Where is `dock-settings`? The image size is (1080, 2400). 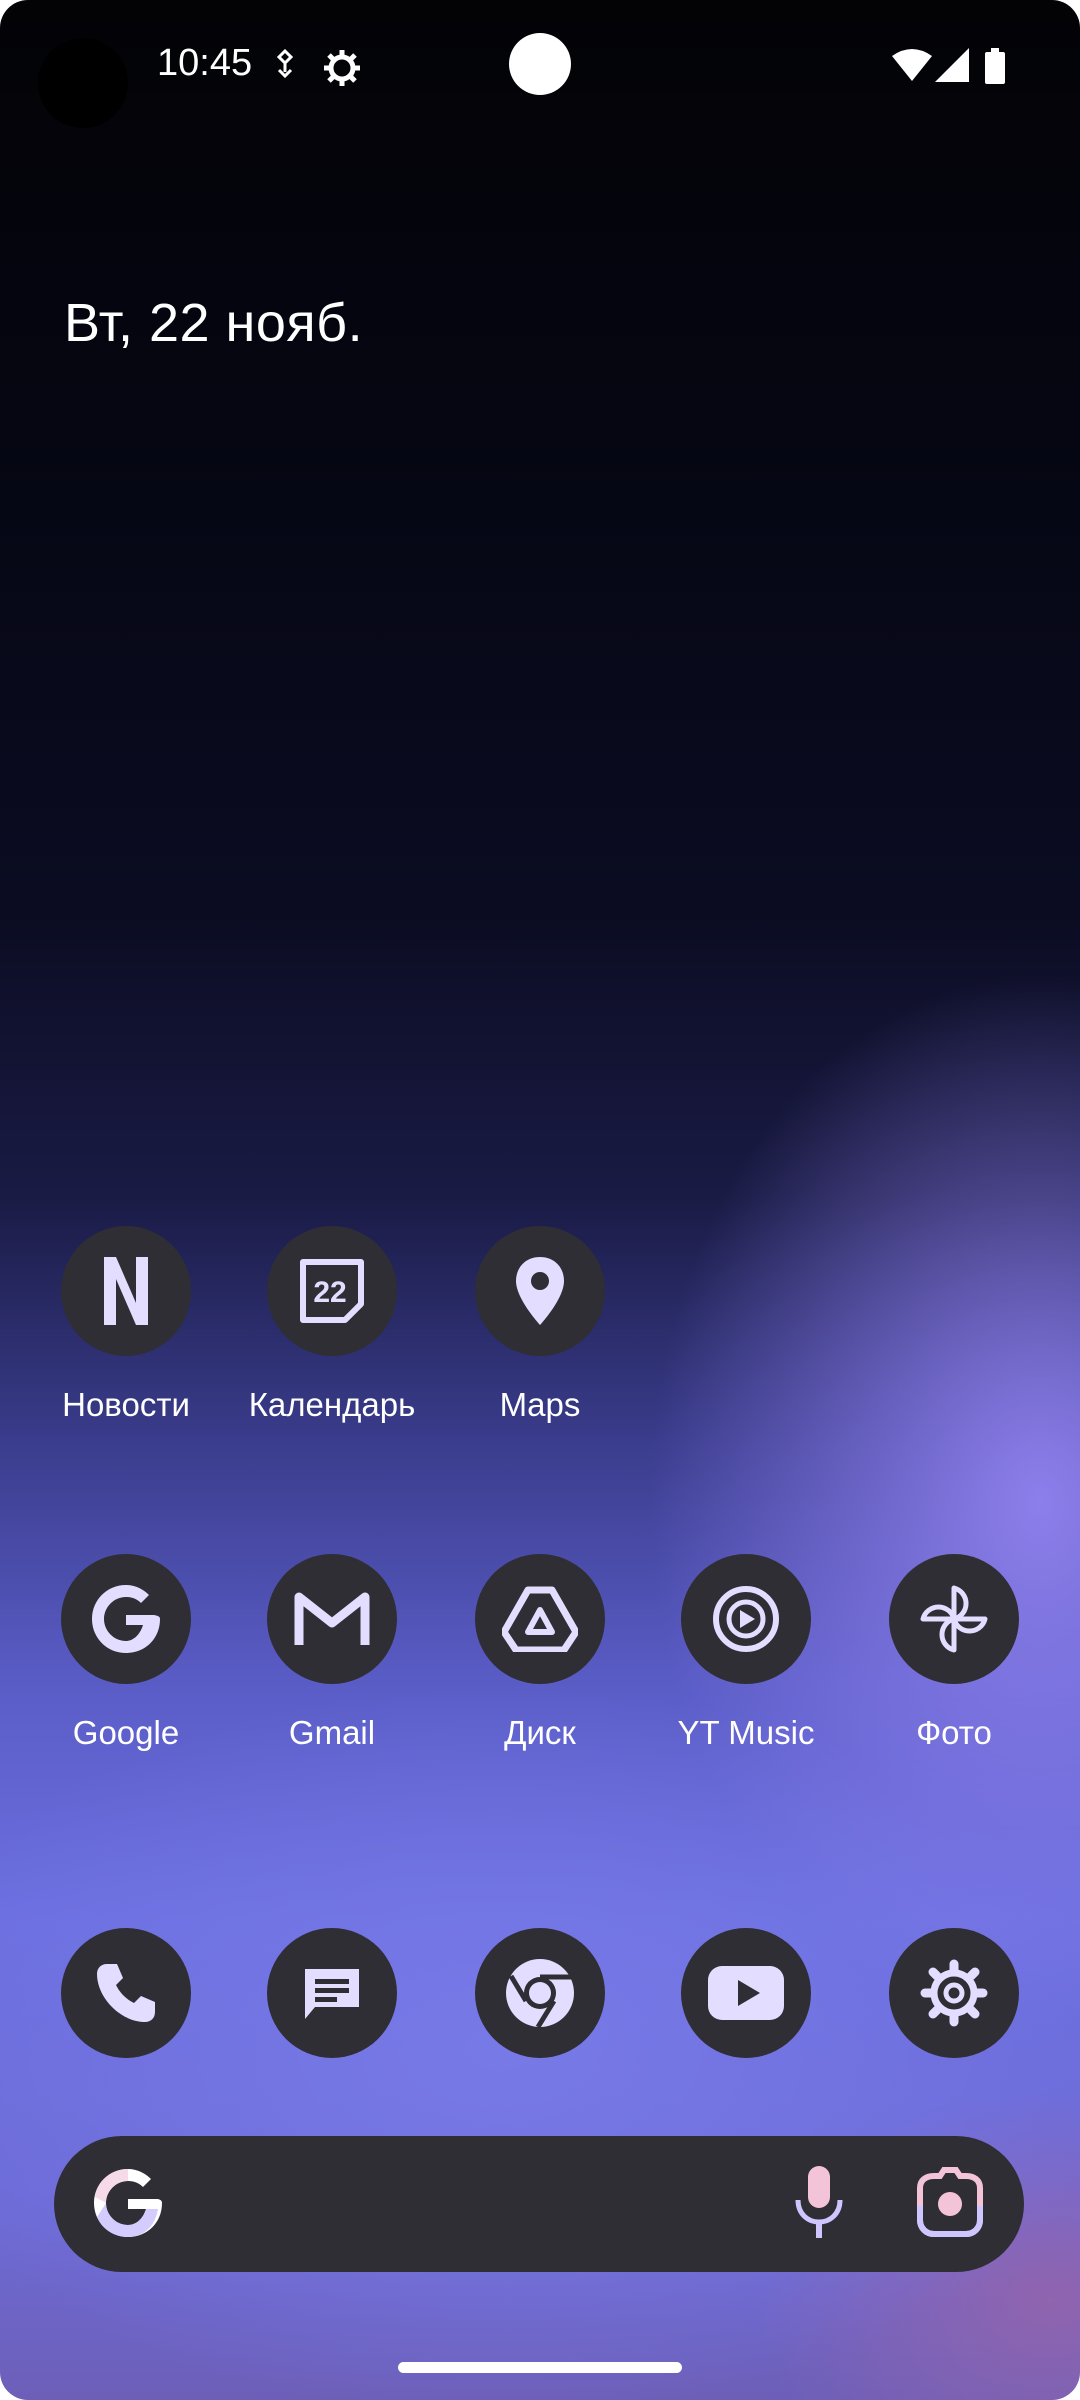 dock-settings is located at coordinates (954, 1993).